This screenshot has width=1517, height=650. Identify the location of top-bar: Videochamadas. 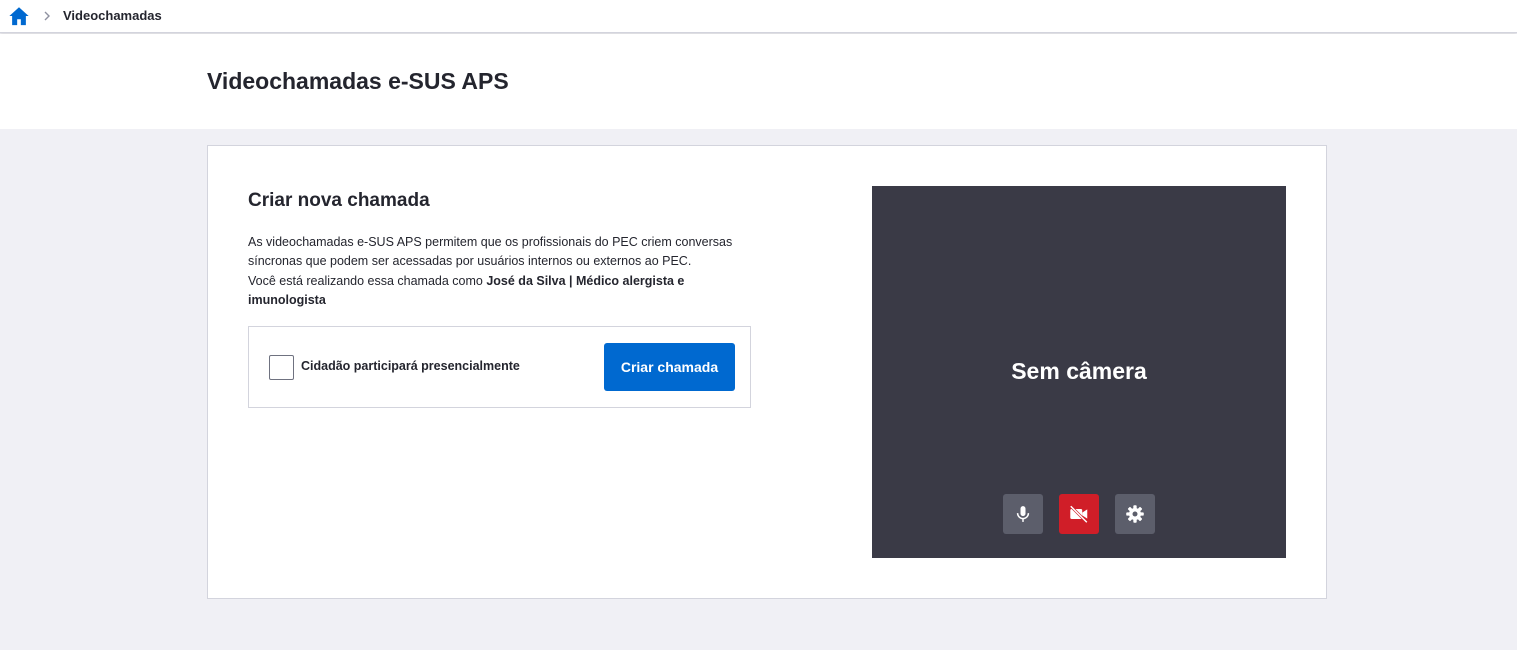
(758, 16).